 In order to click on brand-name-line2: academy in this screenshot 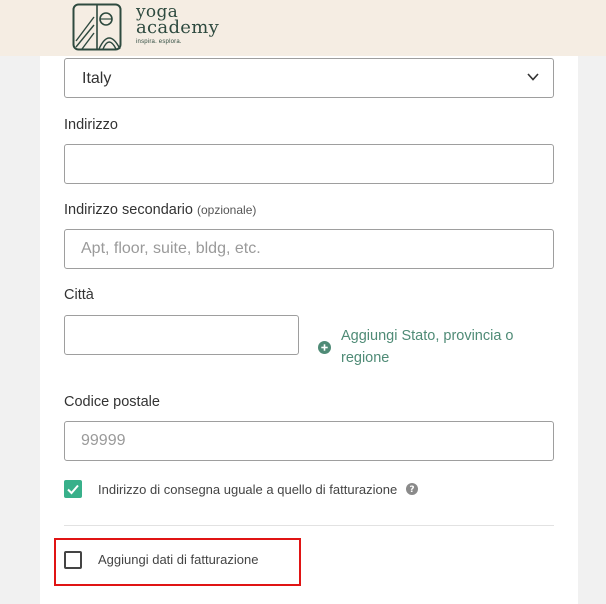, I will do `click(178, 27)`.